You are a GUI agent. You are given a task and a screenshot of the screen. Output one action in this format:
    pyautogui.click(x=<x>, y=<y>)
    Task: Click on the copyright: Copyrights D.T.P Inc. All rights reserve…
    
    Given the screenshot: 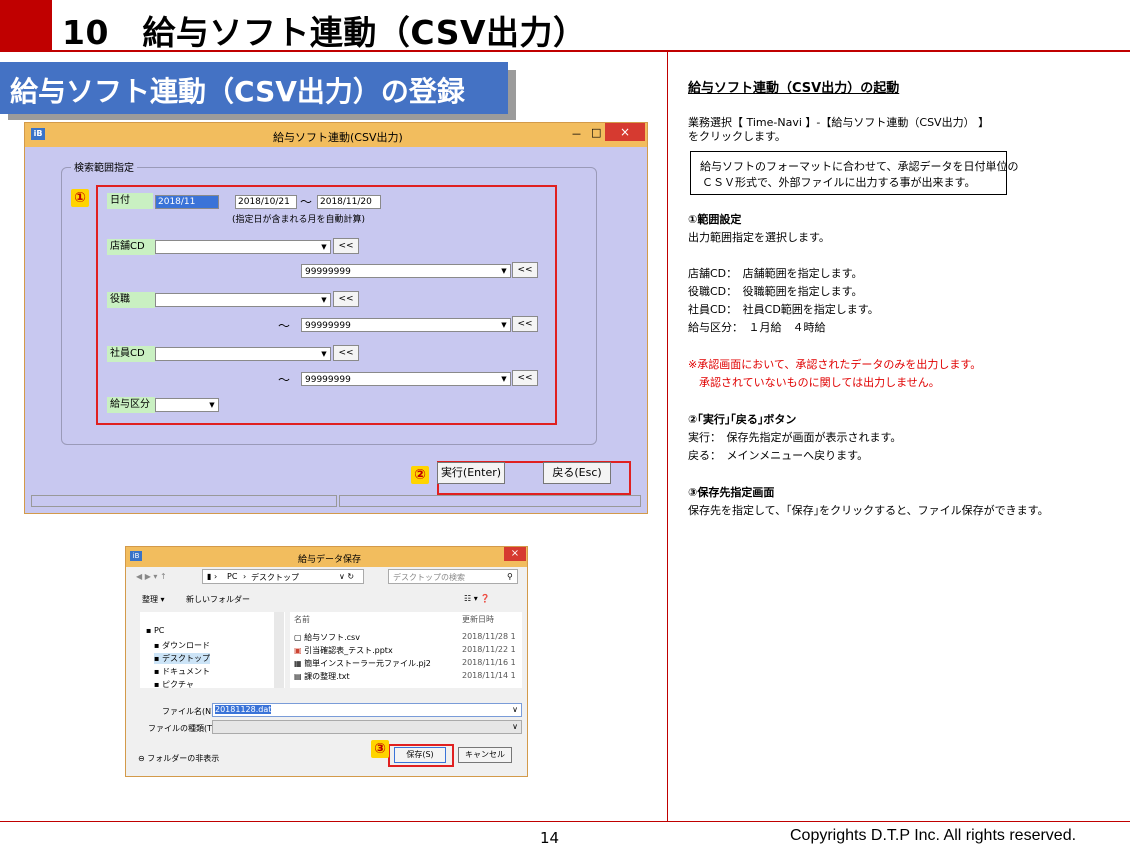 What is the action you would take?
    pyautogui.click(x=933, y=835)
    